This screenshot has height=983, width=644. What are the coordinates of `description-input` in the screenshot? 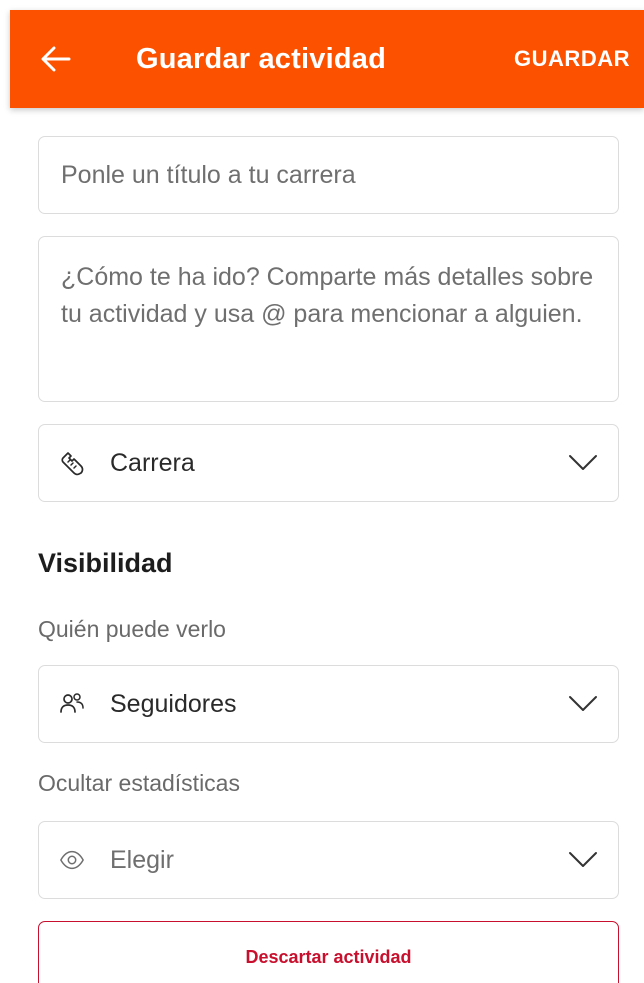 It's located at (328, 319).